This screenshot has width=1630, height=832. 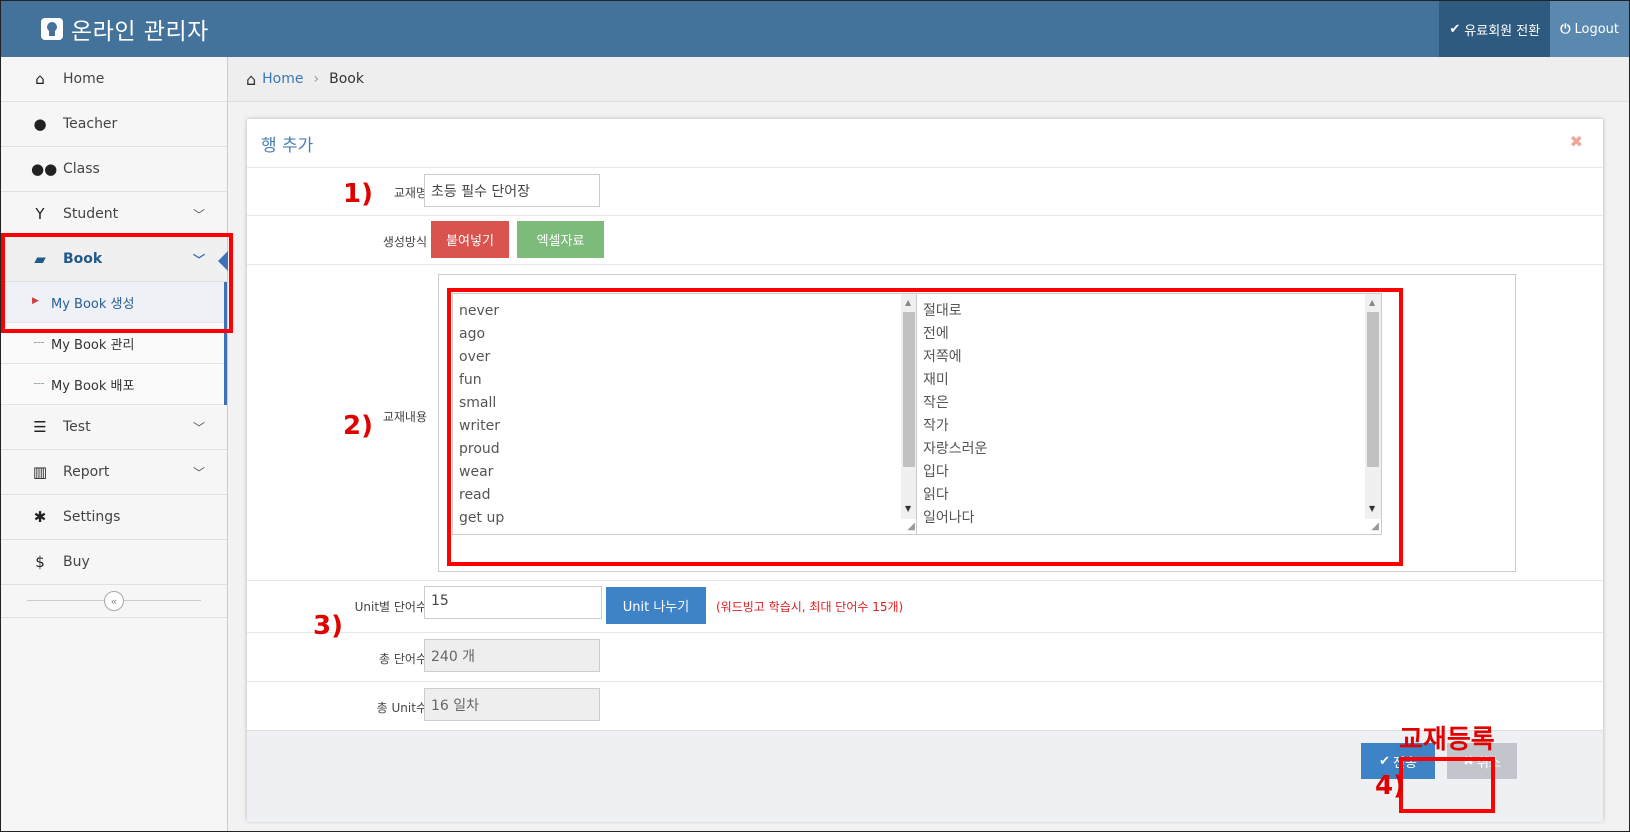 I want to click on split-note: (워드빙고 학습시, 최대 단어수 15개), so click(x=810, y=607).